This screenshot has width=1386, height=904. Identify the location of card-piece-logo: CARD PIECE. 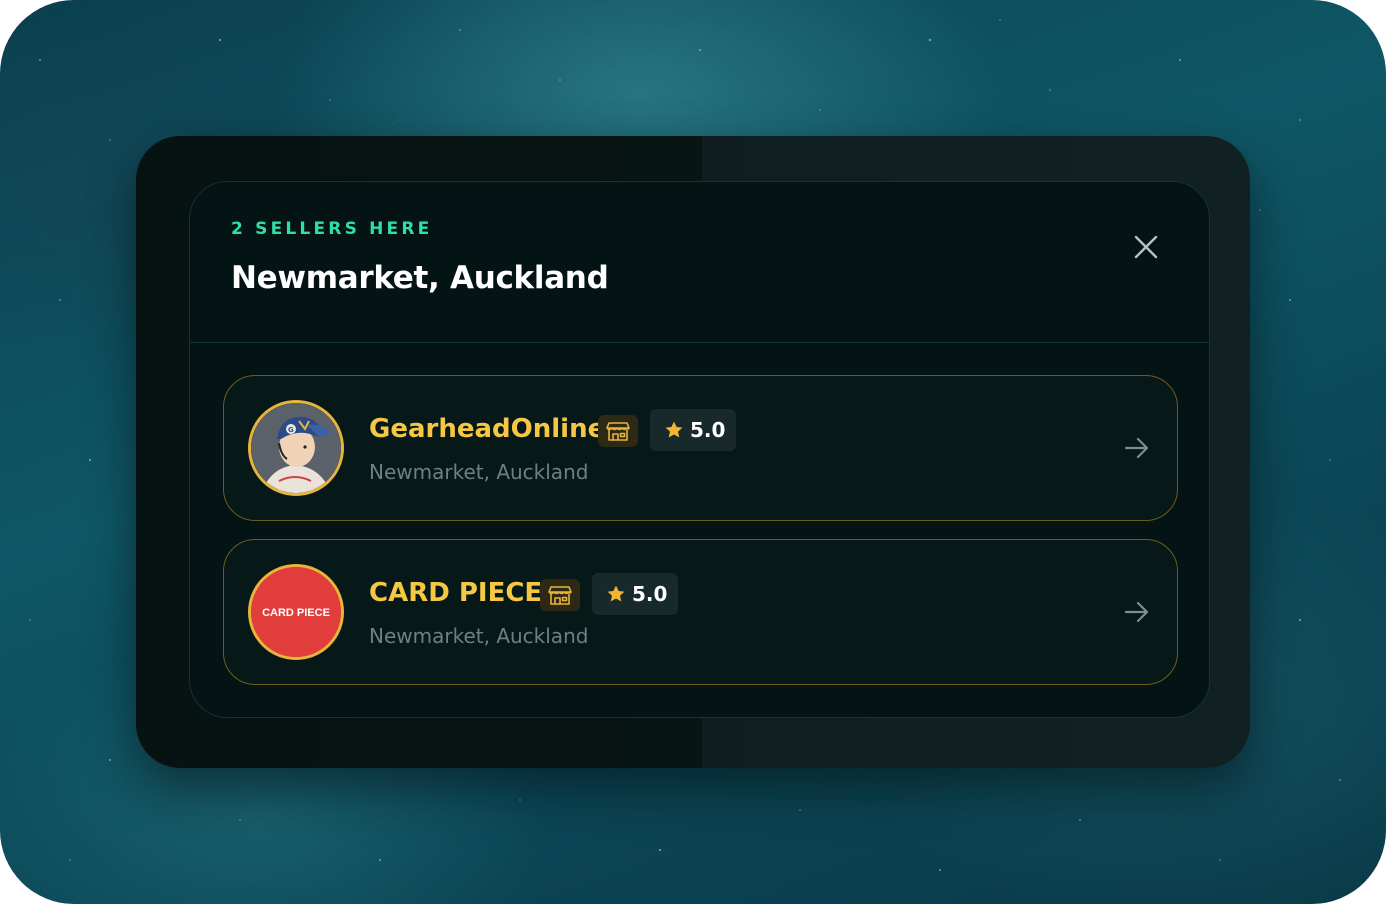
(296, 612).